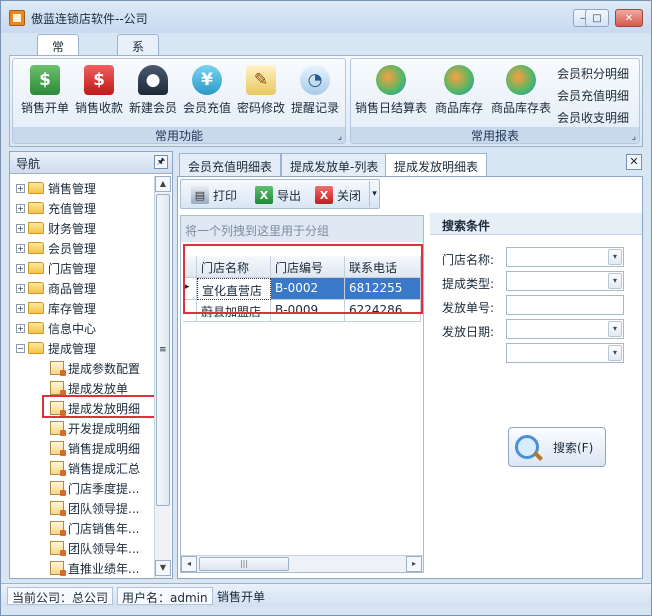 This screenshot has width=652, height=616. What do you see at coordinates (20, 348) in the screenshot?
I see `collapse-icon: −` at bounding box center [20, 348].